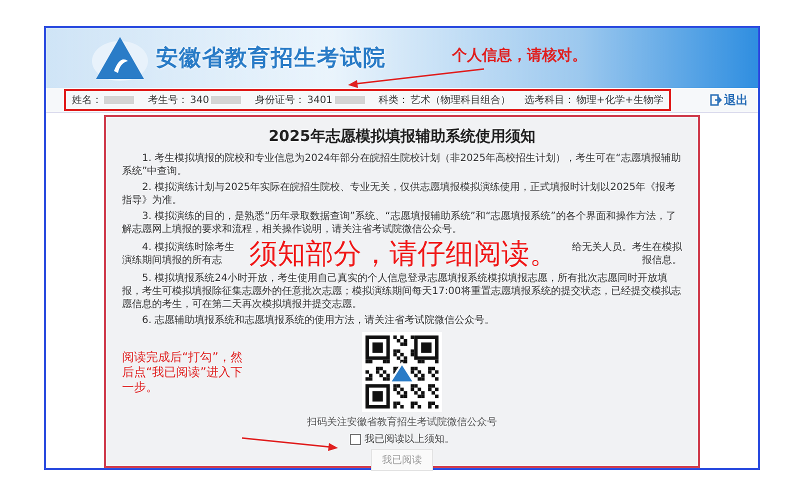  I want to click on notice-paragraph: 3. 模拟演练的目的，是熟悉“历年录取数据查询”系统、“志愿填报辅助系统”和“志愿填报系统”的各个界面和操作方法，了解志愿网上填报的要求和流程，相关操作说明，请关注省考试院微信公众号。, so click(399, 223).